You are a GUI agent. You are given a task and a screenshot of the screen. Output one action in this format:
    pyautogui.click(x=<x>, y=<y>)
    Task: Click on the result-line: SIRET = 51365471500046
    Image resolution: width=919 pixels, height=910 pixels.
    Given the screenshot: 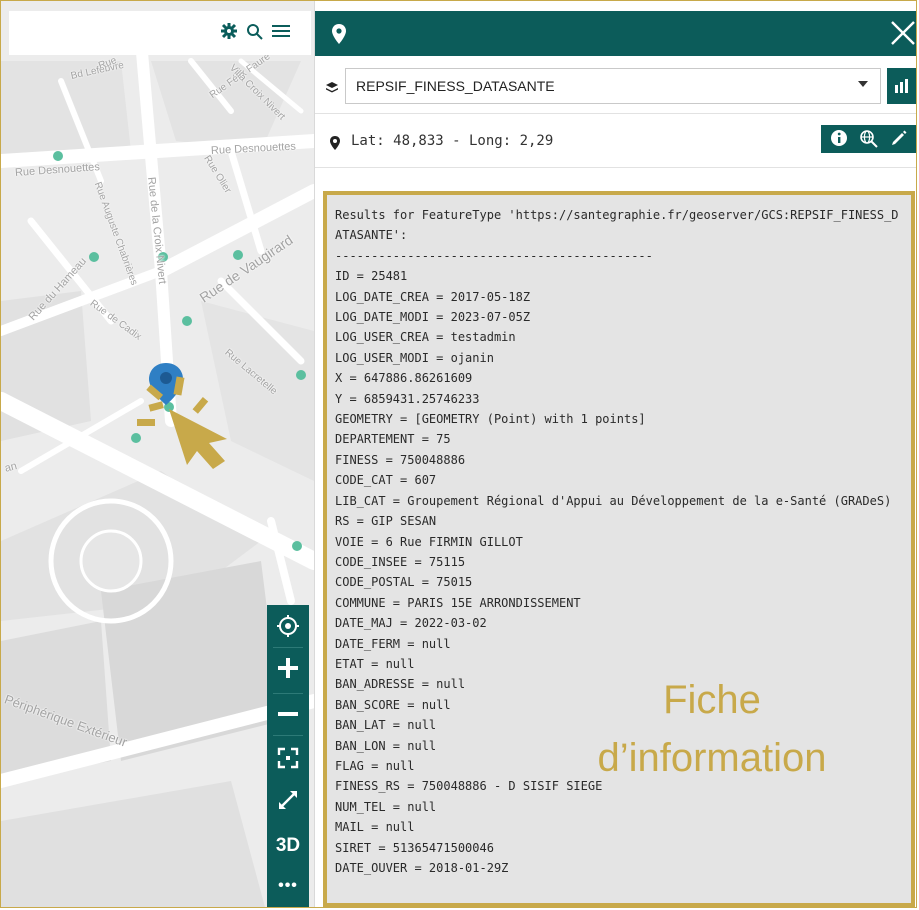 What is the action you would take?
    pyautogui.click(x=414, y=847)
    